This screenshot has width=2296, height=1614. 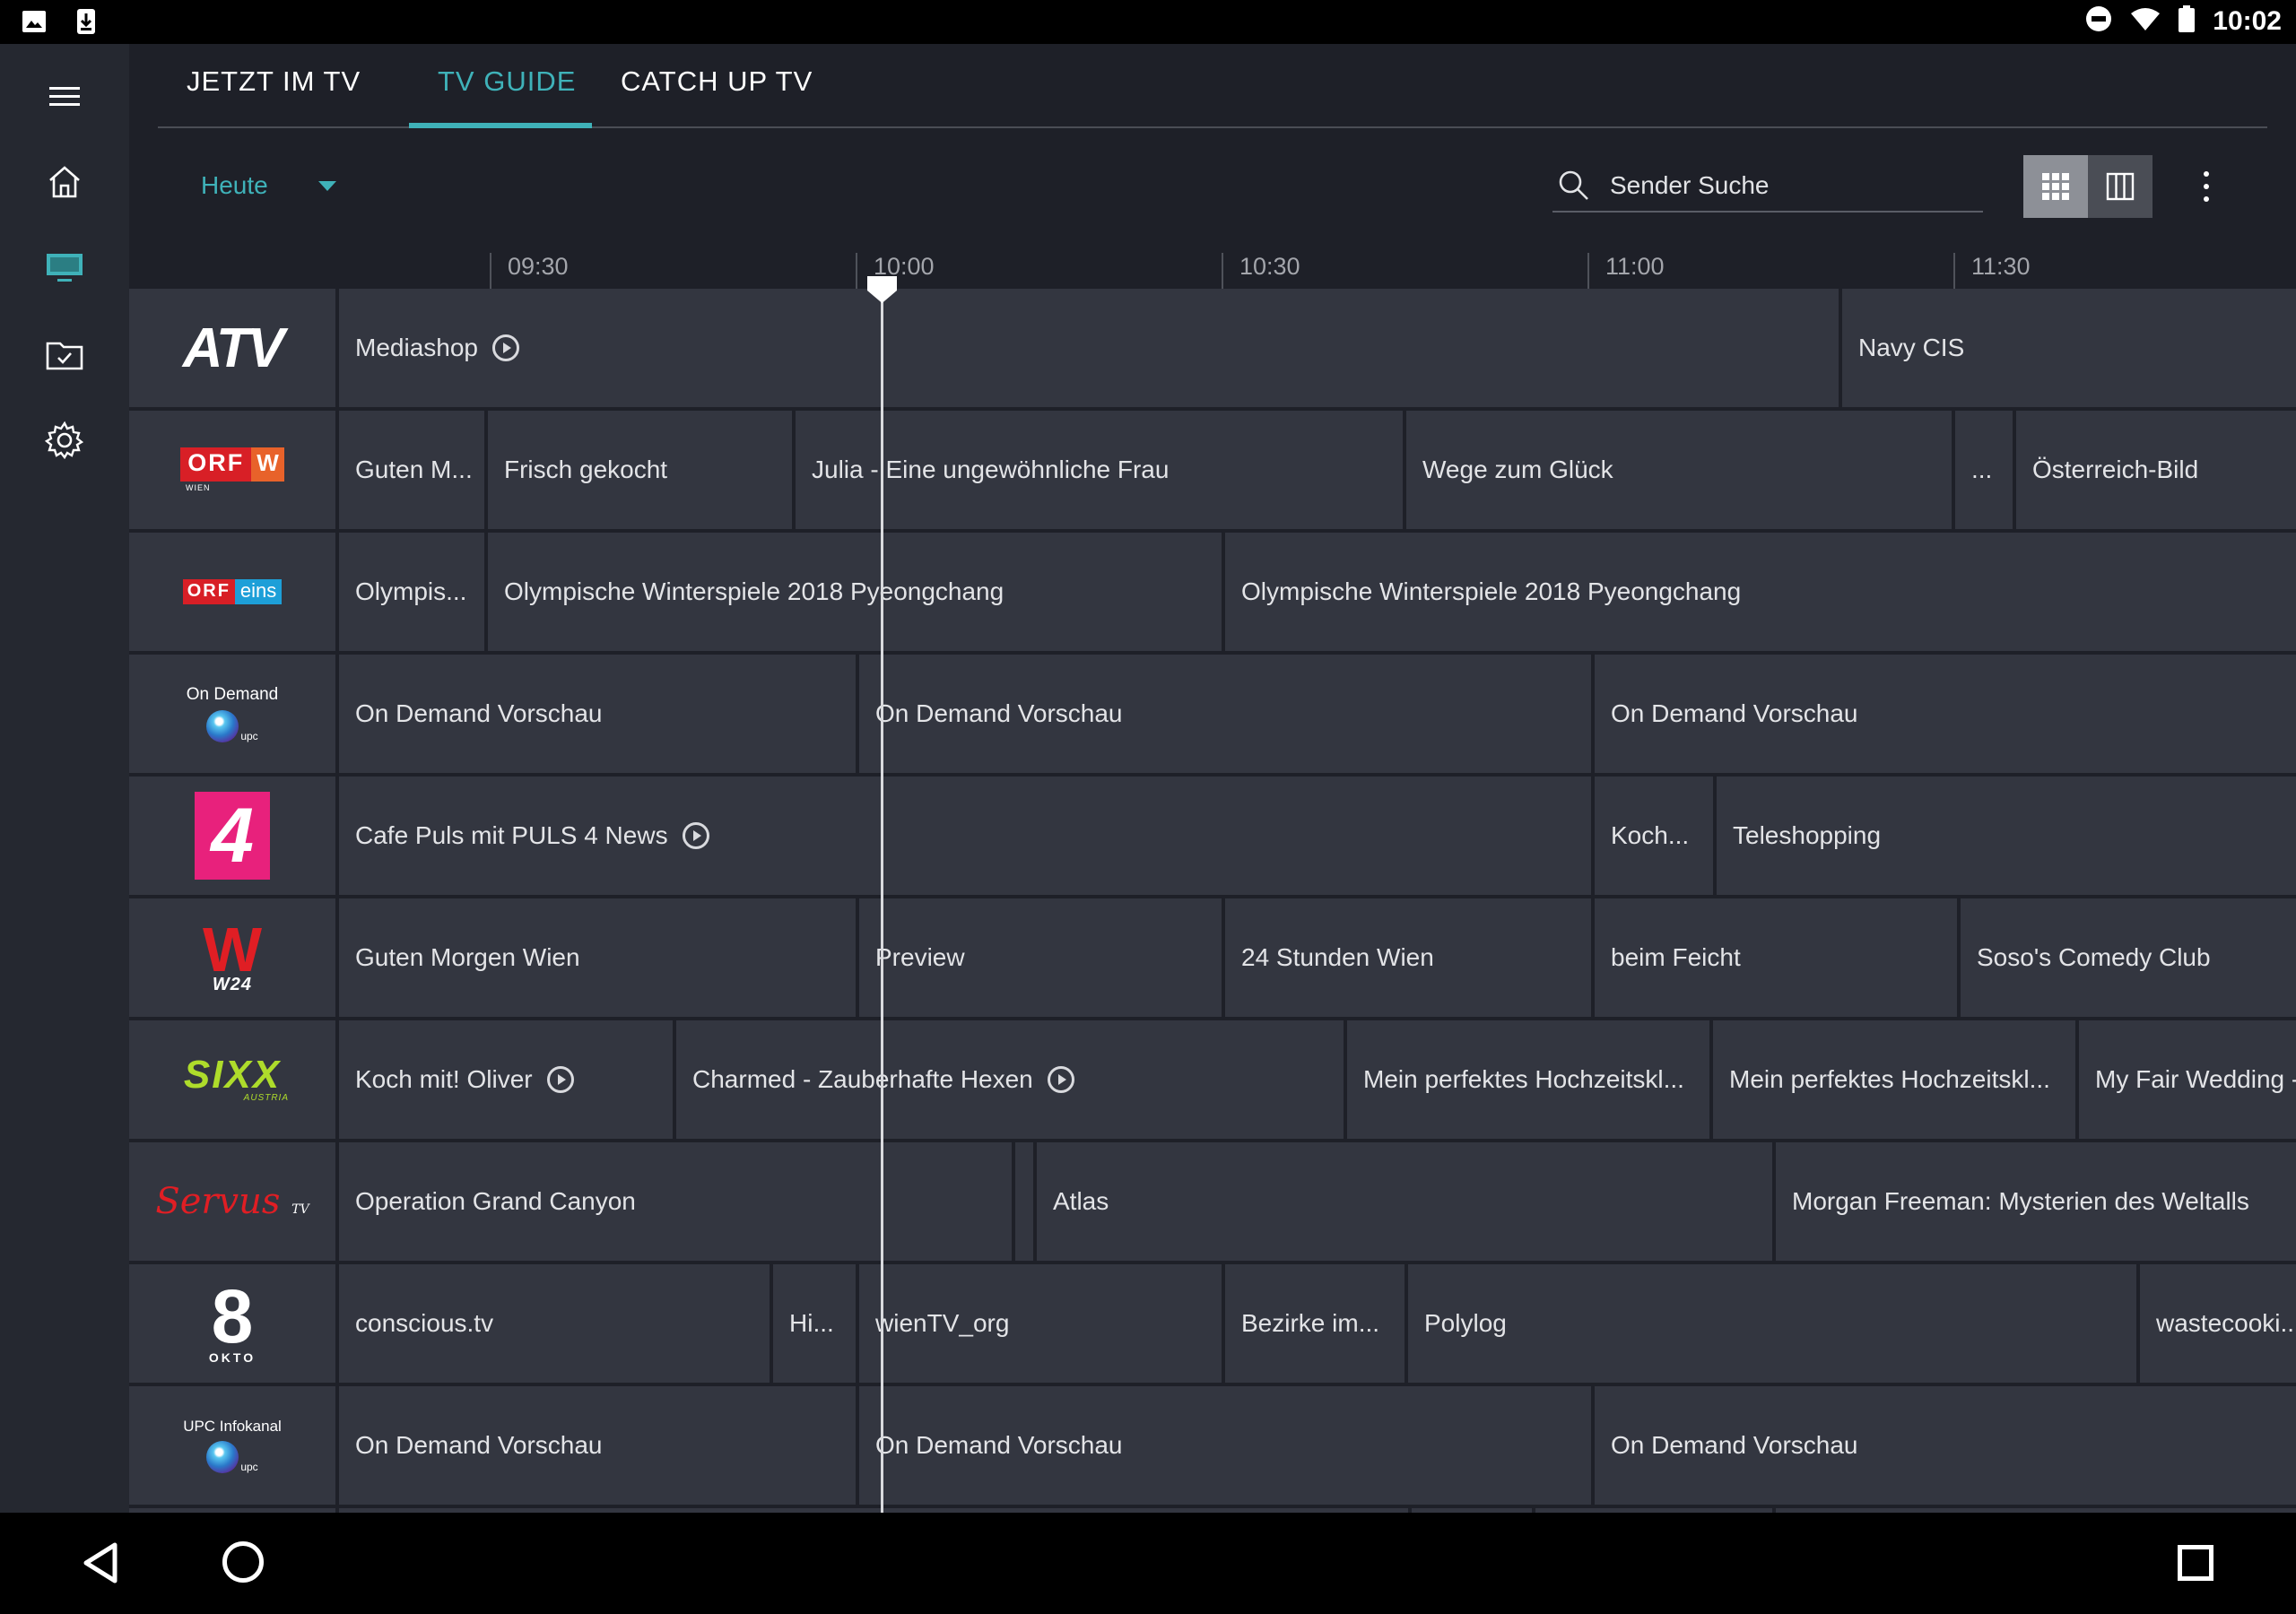 I want to click on servus-tv-logo: Servus TV, so click(x=232, y=1201).